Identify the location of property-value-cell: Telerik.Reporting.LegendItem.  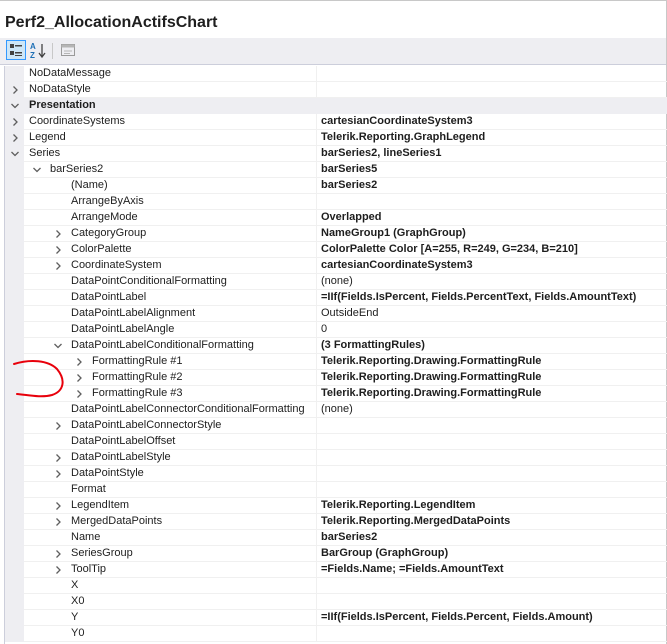
(492, 506).